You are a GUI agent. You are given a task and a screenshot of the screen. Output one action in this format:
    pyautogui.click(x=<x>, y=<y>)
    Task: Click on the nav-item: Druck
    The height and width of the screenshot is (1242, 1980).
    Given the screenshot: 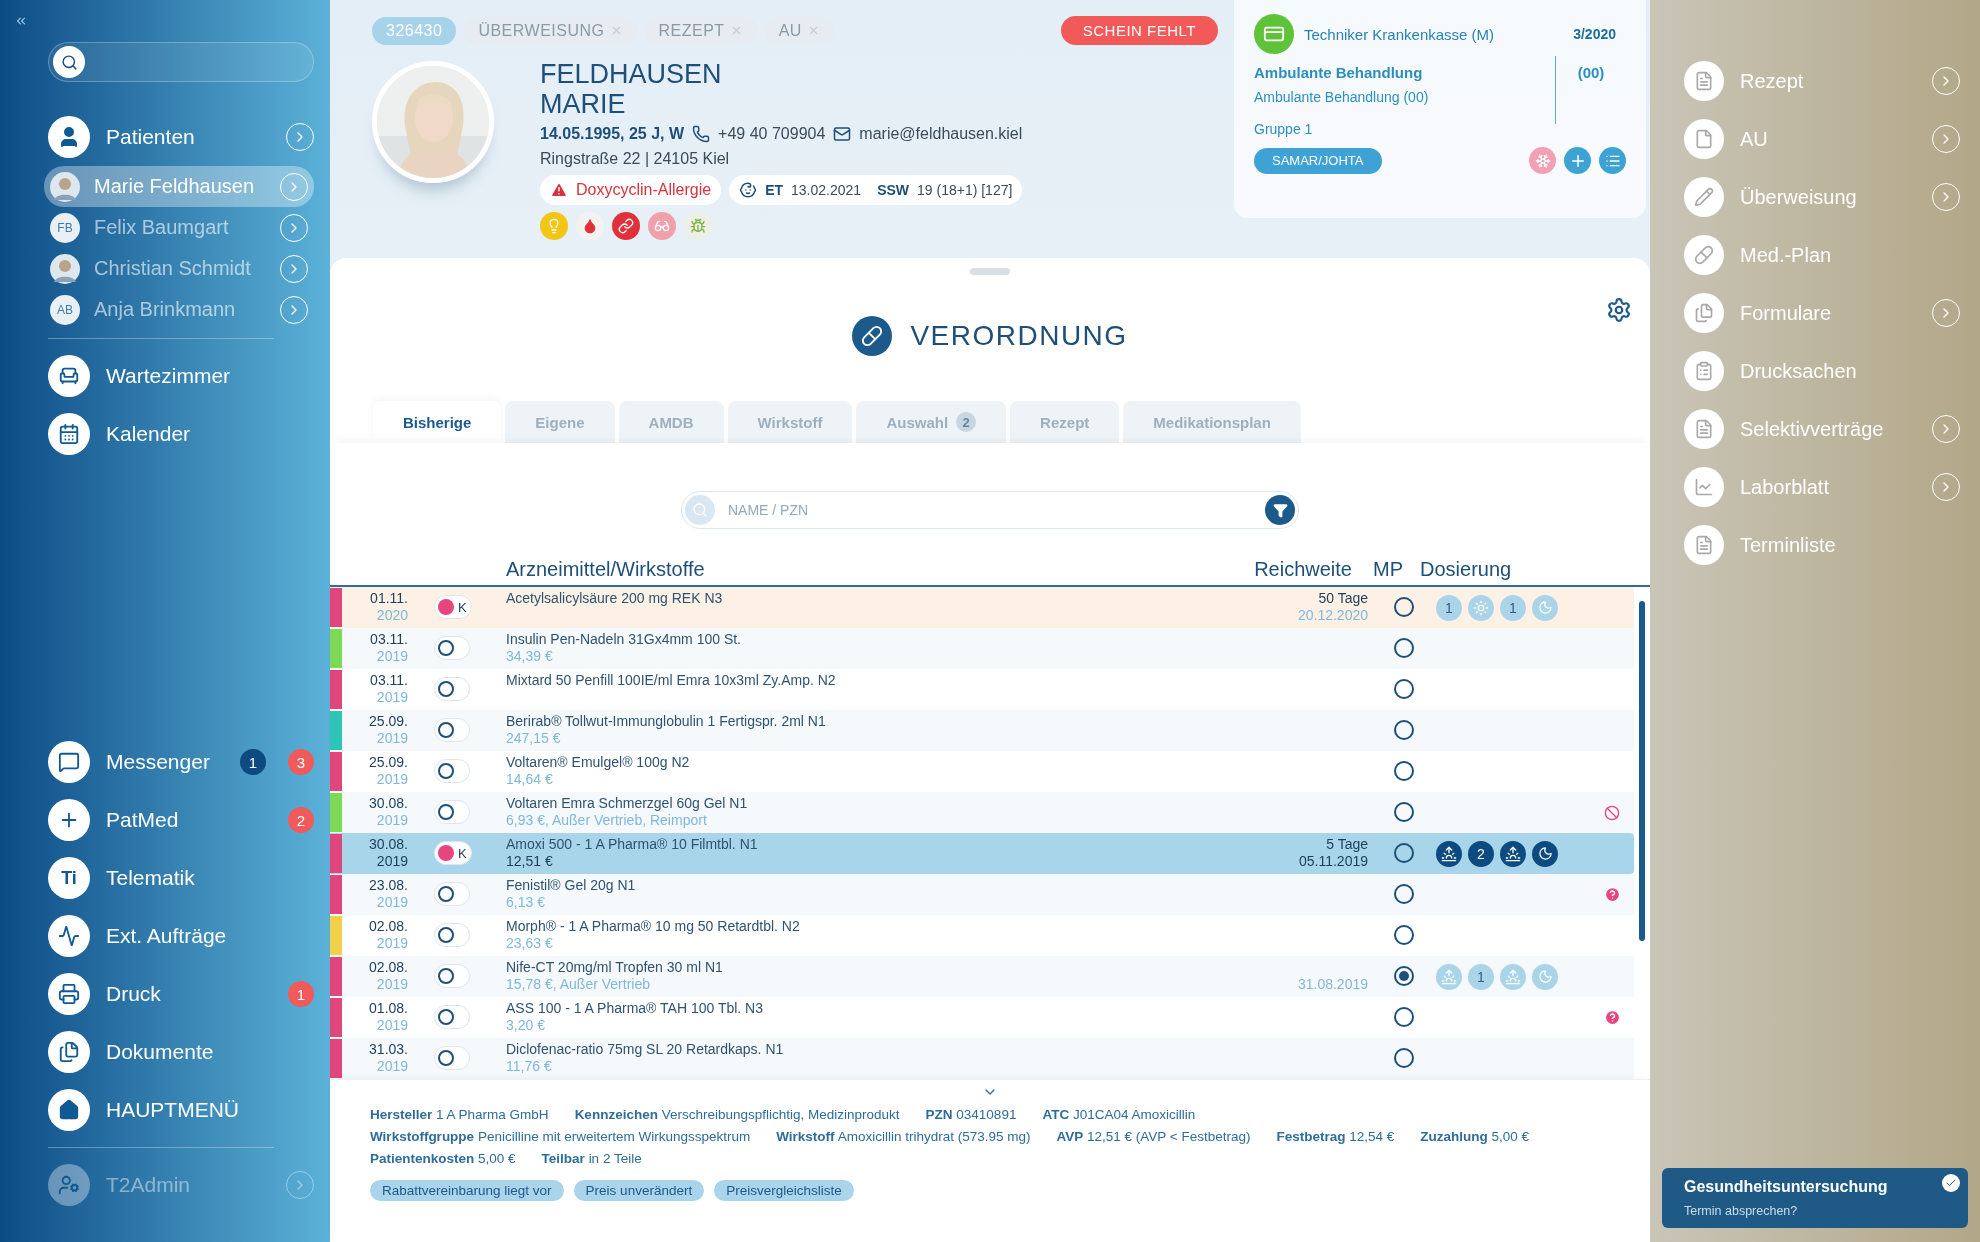 What is the action you would take?
    pyautogui.click(x=186, y=994)
    